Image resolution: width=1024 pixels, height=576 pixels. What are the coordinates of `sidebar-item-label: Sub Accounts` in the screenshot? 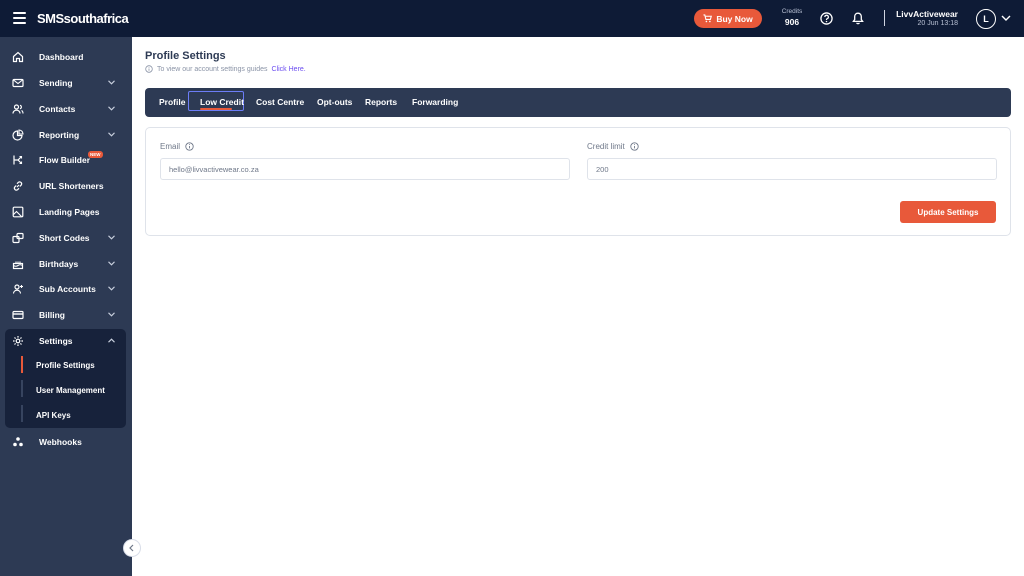 It's located at (67, 289).